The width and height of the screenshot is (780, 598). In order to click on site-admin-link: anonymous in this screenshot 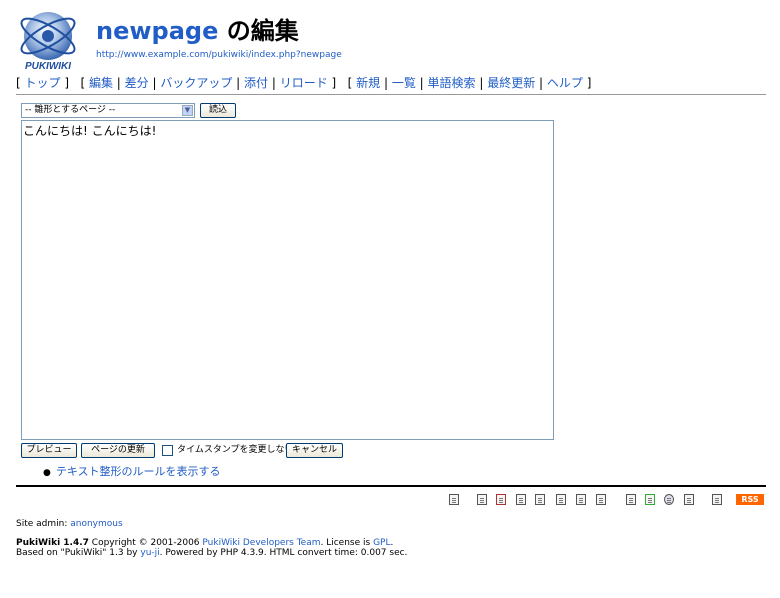, I will do `click(96, 524)`.